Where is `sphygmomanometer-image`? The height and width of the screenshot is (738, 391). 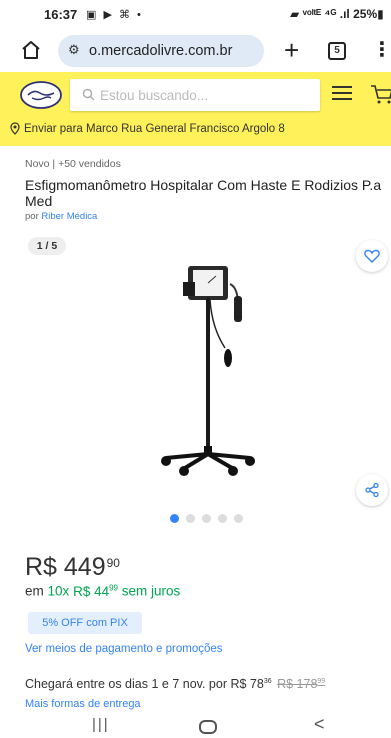 sphygmomanometer-image is located at coordinates (208, 371).